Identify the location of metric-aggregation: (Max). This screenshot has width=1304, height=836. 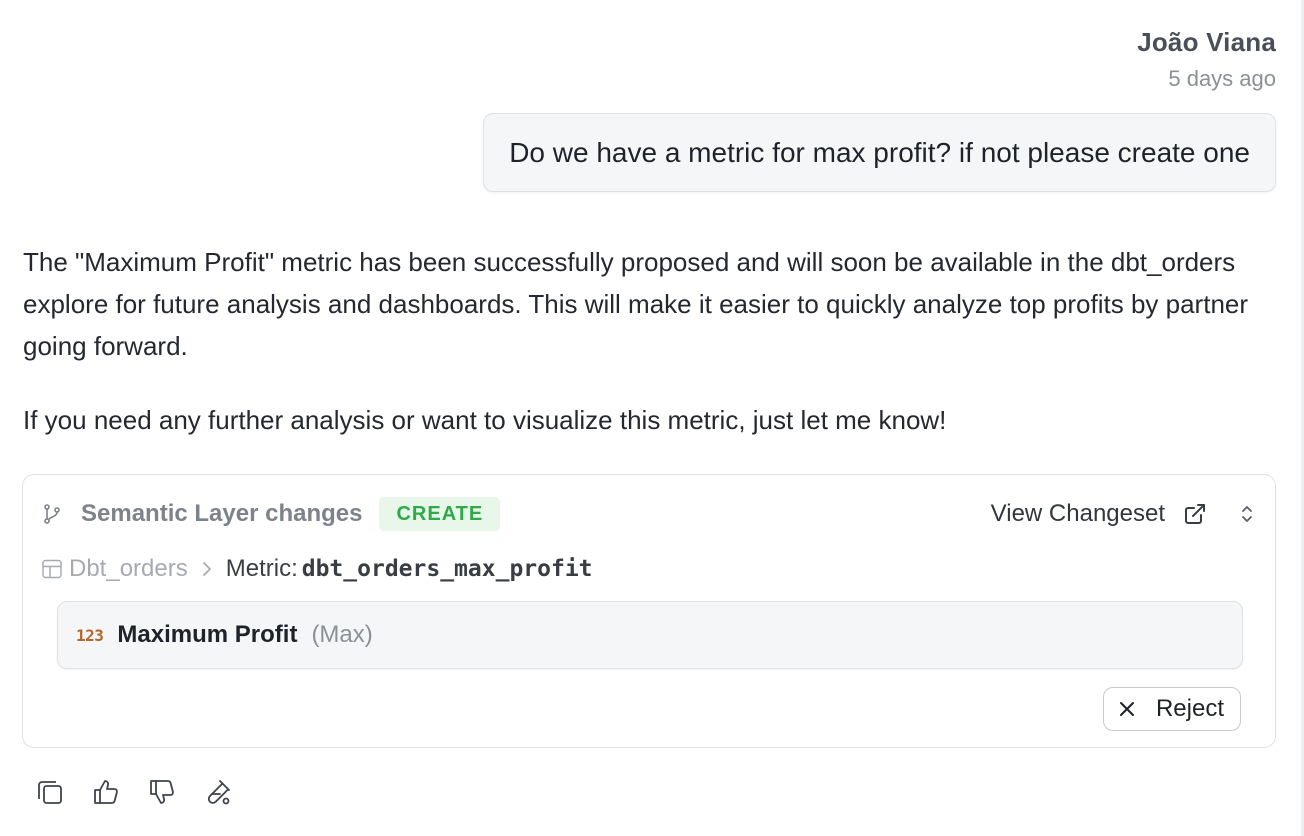
(342, 634).